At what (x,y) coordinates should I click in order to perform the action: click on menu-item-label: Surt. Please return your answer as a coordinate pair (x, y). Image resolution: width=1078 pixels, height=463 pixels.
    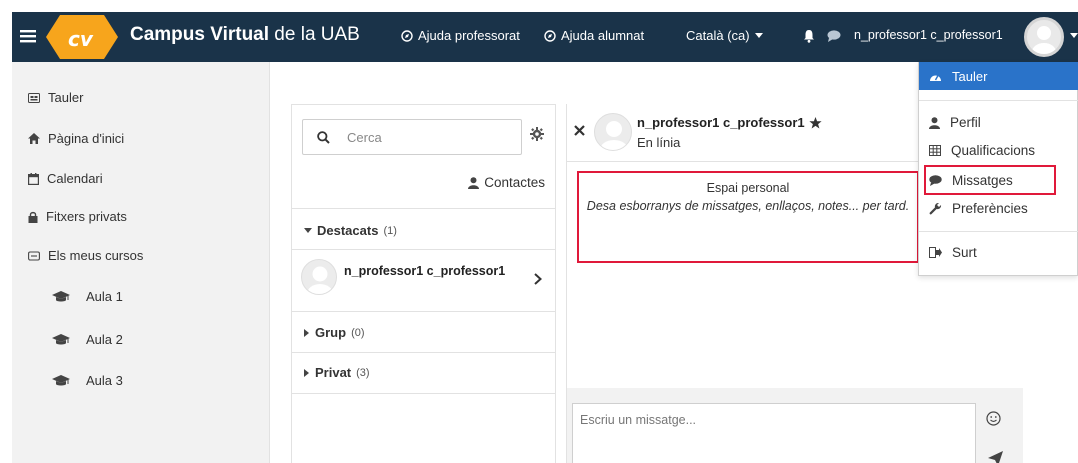
    Looking at the image, I should click on (964, 252).